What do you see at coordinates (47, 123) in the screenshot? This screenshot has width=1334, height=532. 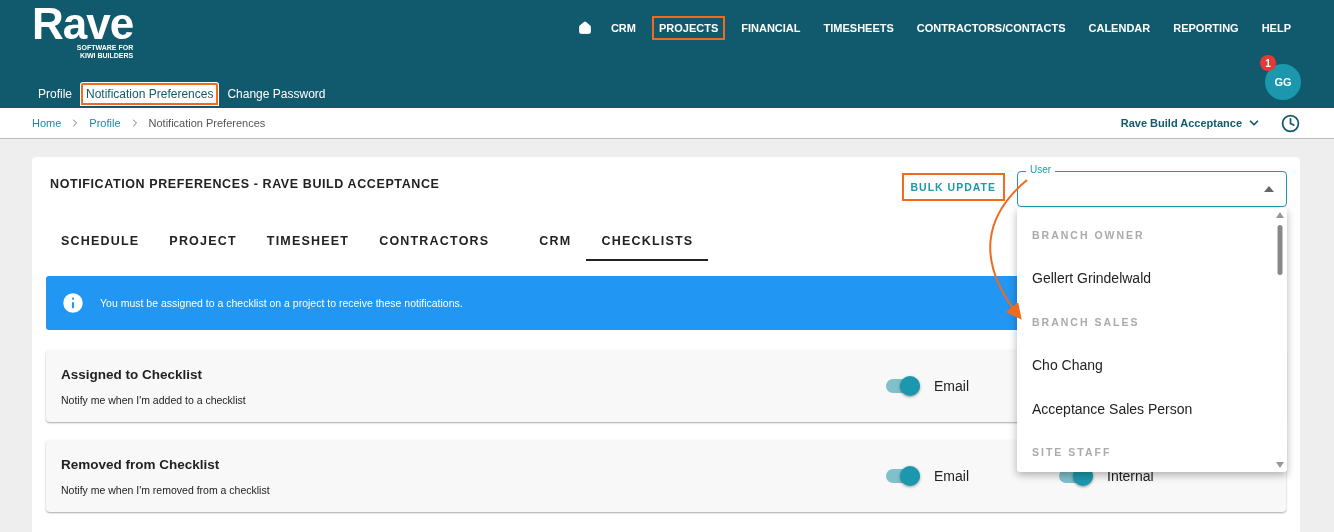 I see `breadcrumb-link: Home` at bounding box center [47, 123].